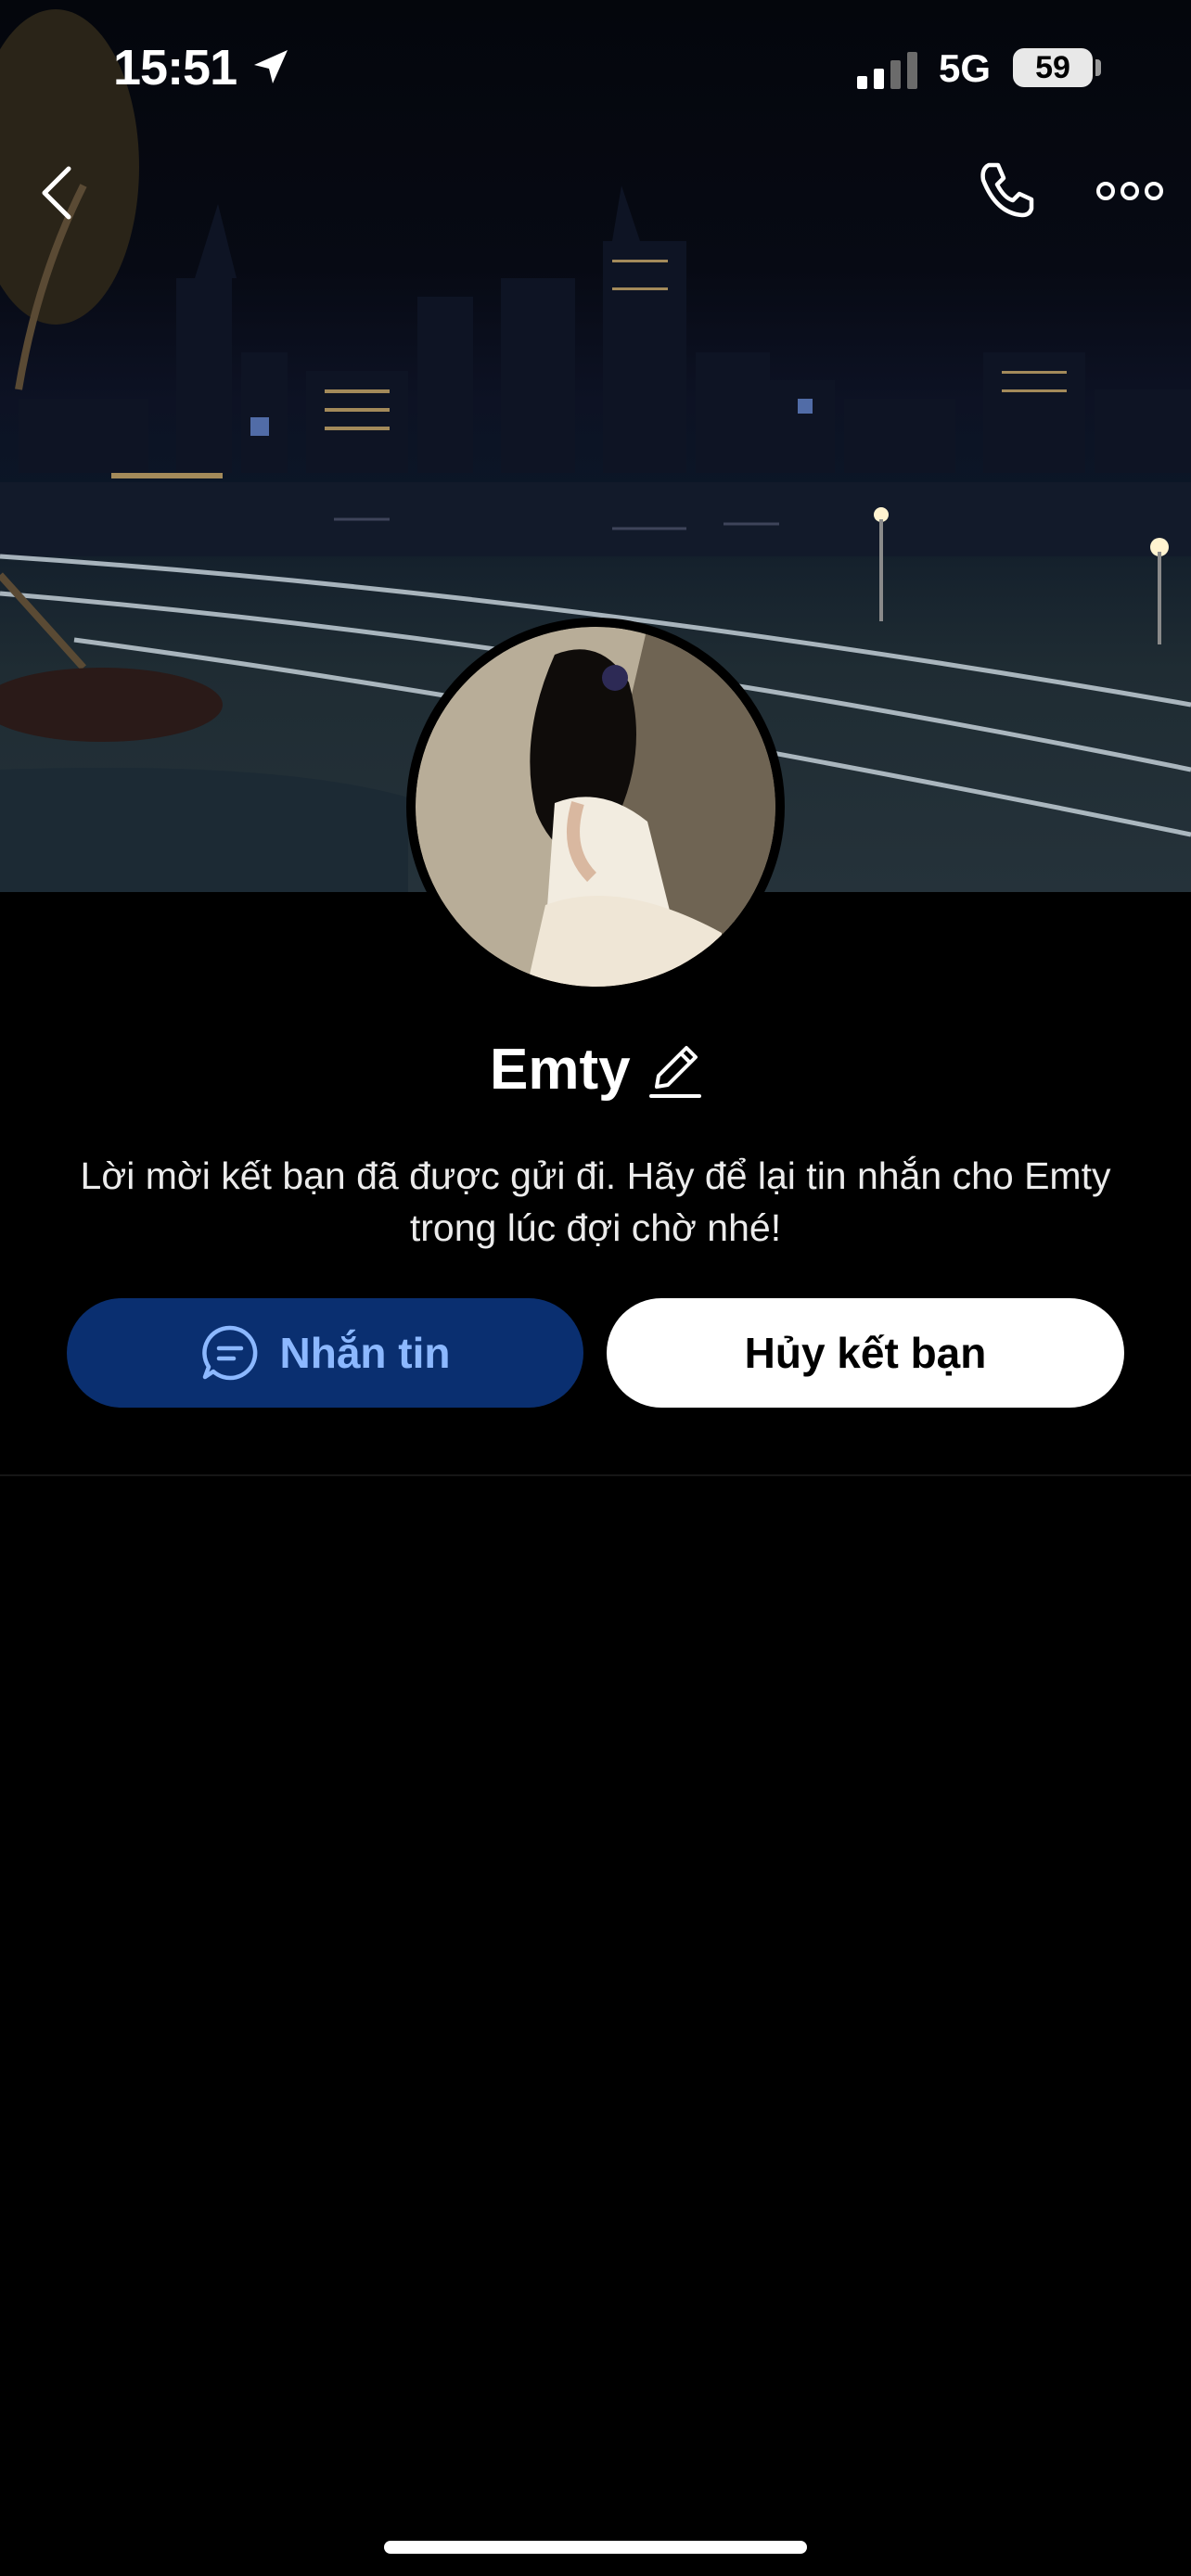  I want to click on battery-cap, so click(1098, 67).